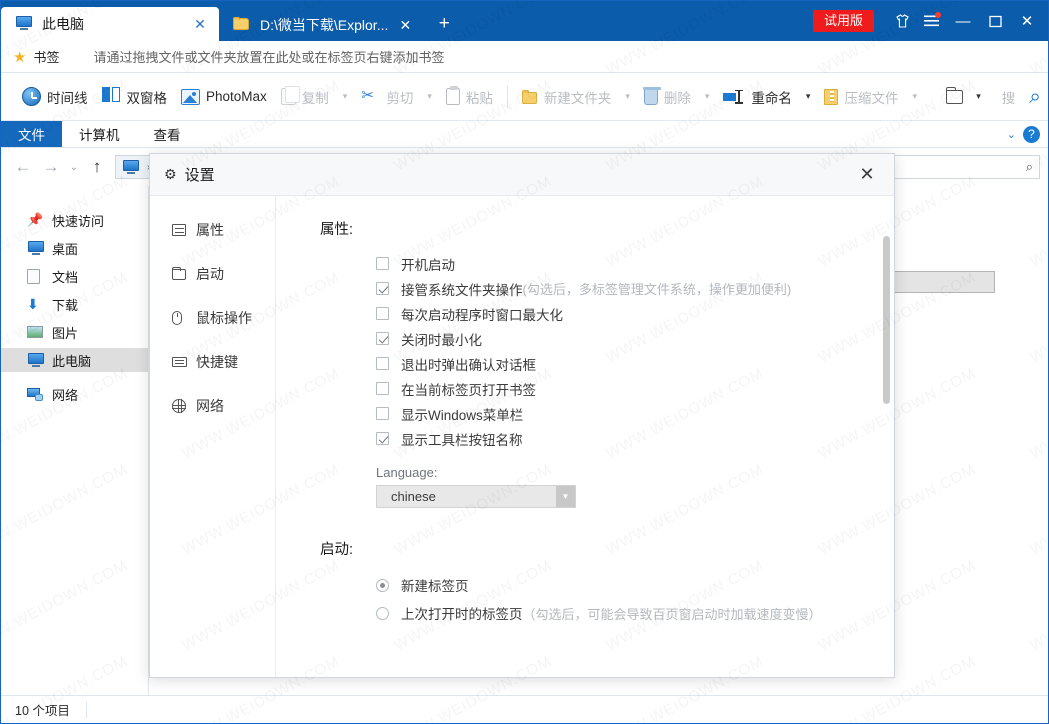  I want to click on rename-dropdown-icon: ▾, so click(808, 97).